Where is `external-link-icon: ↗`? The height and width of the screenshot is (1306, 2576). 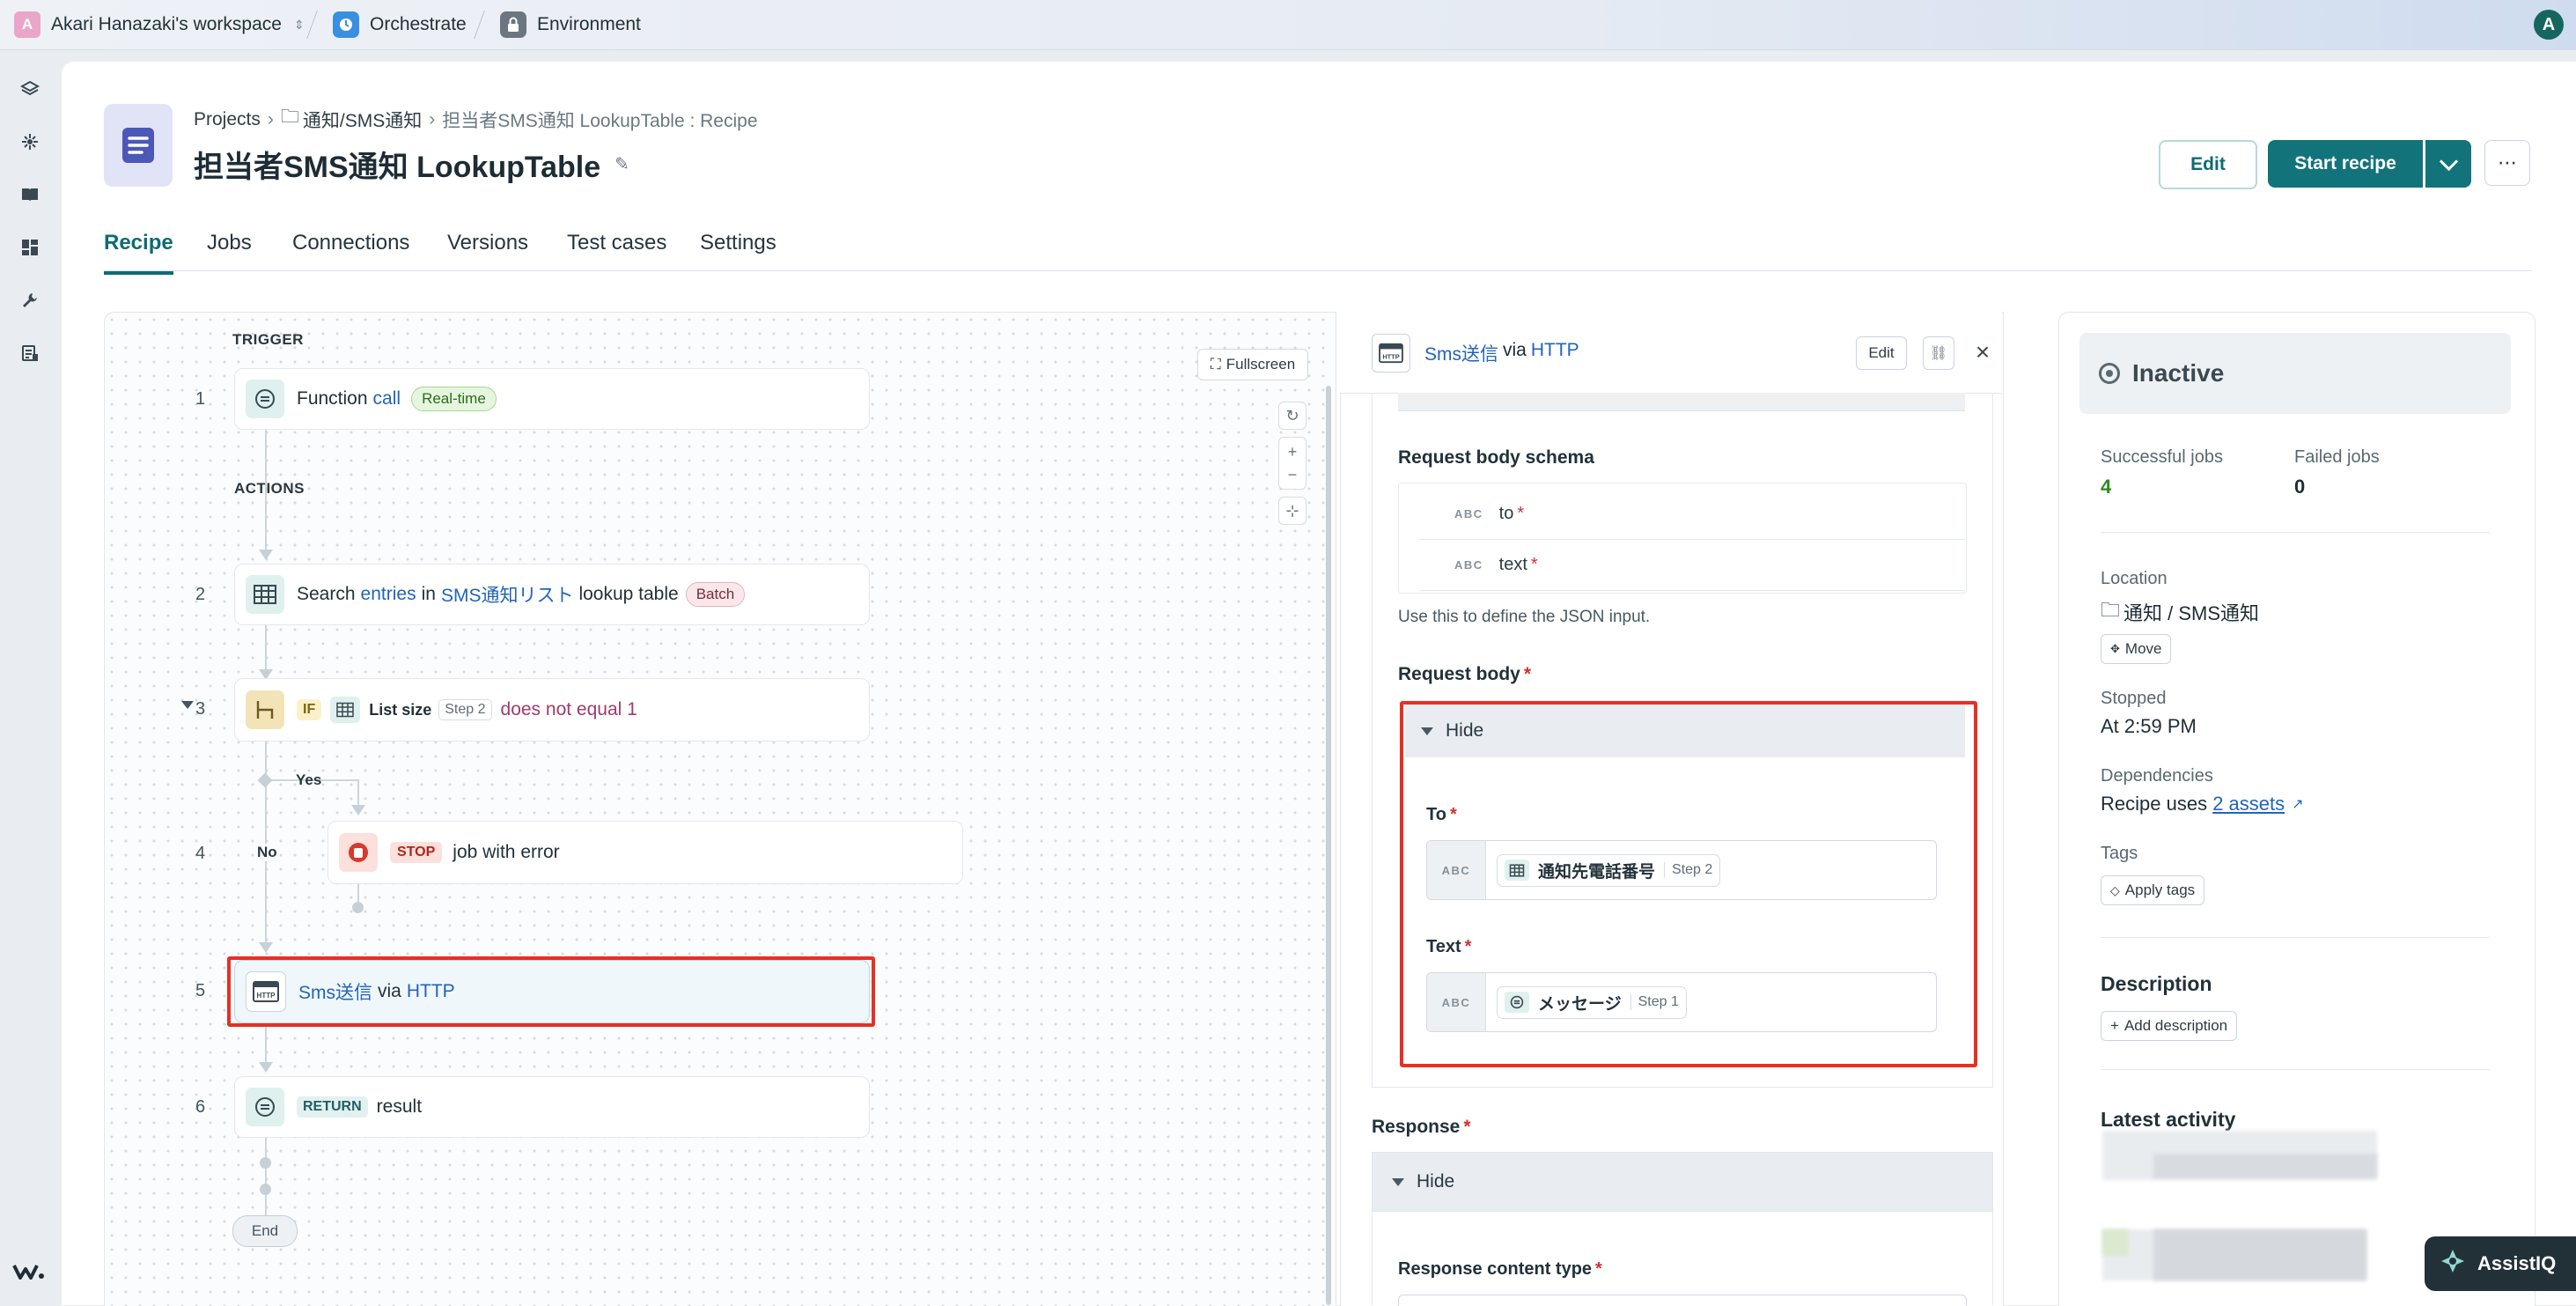
external-link-icon: ↗ is located at coordinates (2297, 804).